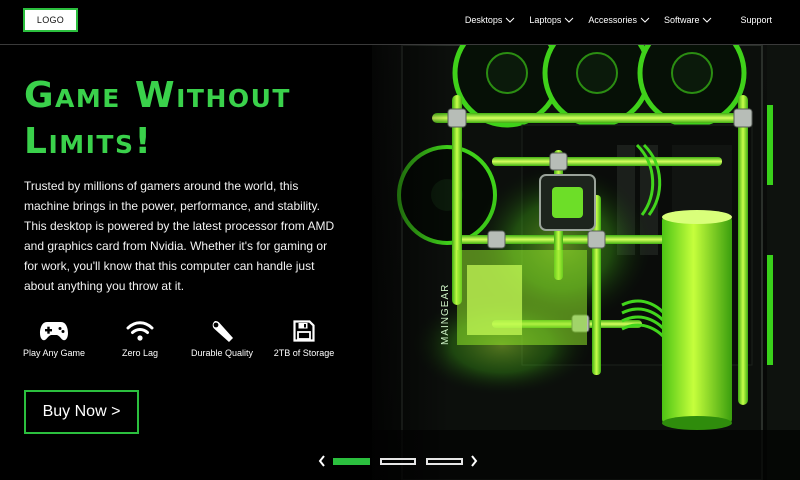 The image size is (800, 480). Describe the element at coordinates (157, 118) in the screenshot. I see `page-title: Game Without Limits!` at that location.